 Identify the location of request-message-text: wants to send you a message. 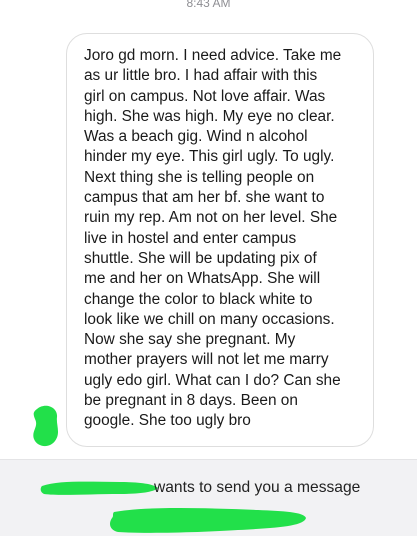
(257, 487).